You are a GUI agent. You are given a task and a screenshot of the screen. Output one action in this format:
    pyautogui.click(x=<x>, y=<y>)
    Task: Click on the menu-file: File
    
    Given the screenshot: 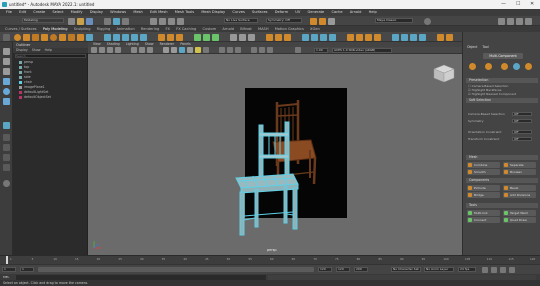 What is the action you would take?
    pyautogui.click(x=9, y=12)
    